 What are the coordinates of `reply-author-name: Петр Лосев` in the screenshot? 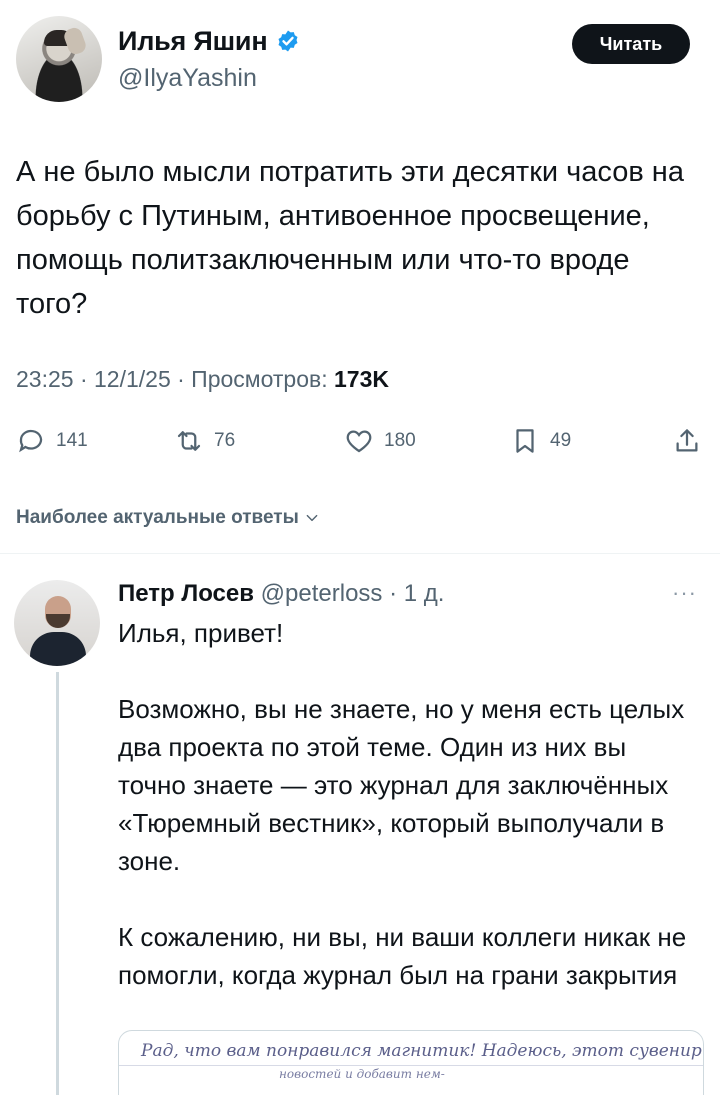 It's located at (186, 593).